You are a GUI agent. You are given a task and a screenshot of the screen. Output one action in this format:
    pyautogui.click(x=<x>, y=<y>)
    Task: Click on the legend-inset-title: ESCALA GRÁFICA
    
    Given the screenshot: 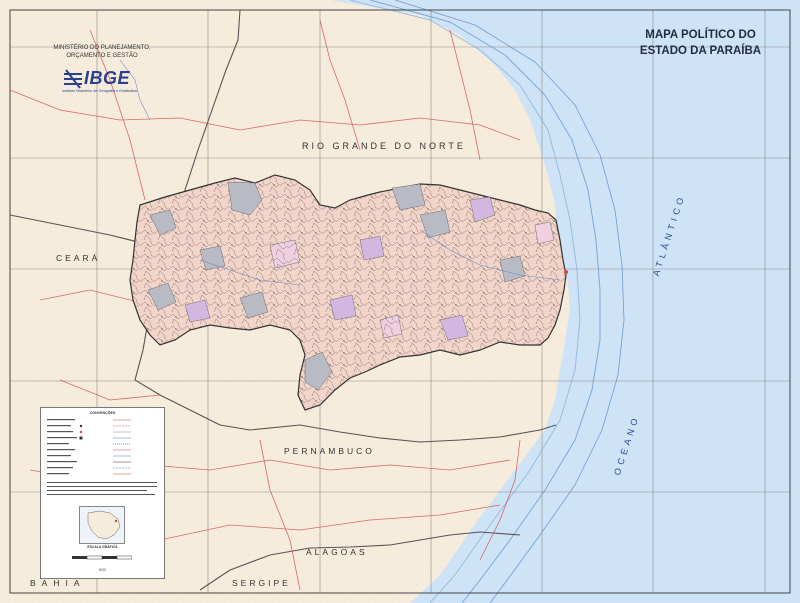 What is the action you would take?
    pyautogui.click(x=102, y=547)
    